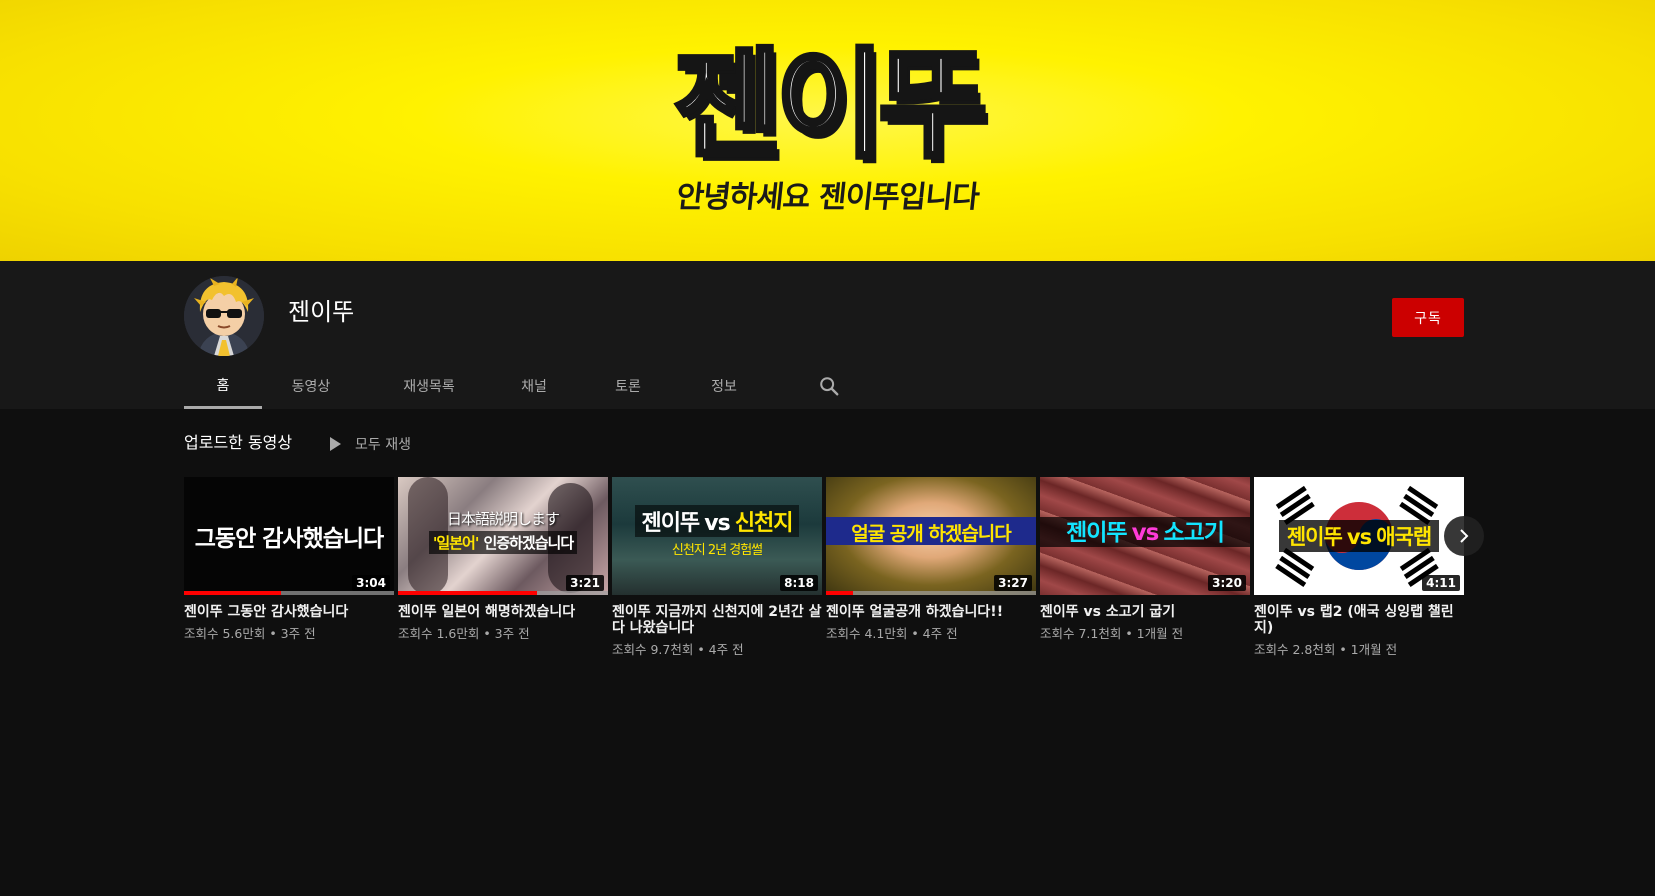 The width and height of the screenshot is (1655, 896). What do you see at coordinates (289, 612) in the screenshot?
I see `video-title: 젠이뚜 그동안 감사했습니다` at bounding box center [289, 612].